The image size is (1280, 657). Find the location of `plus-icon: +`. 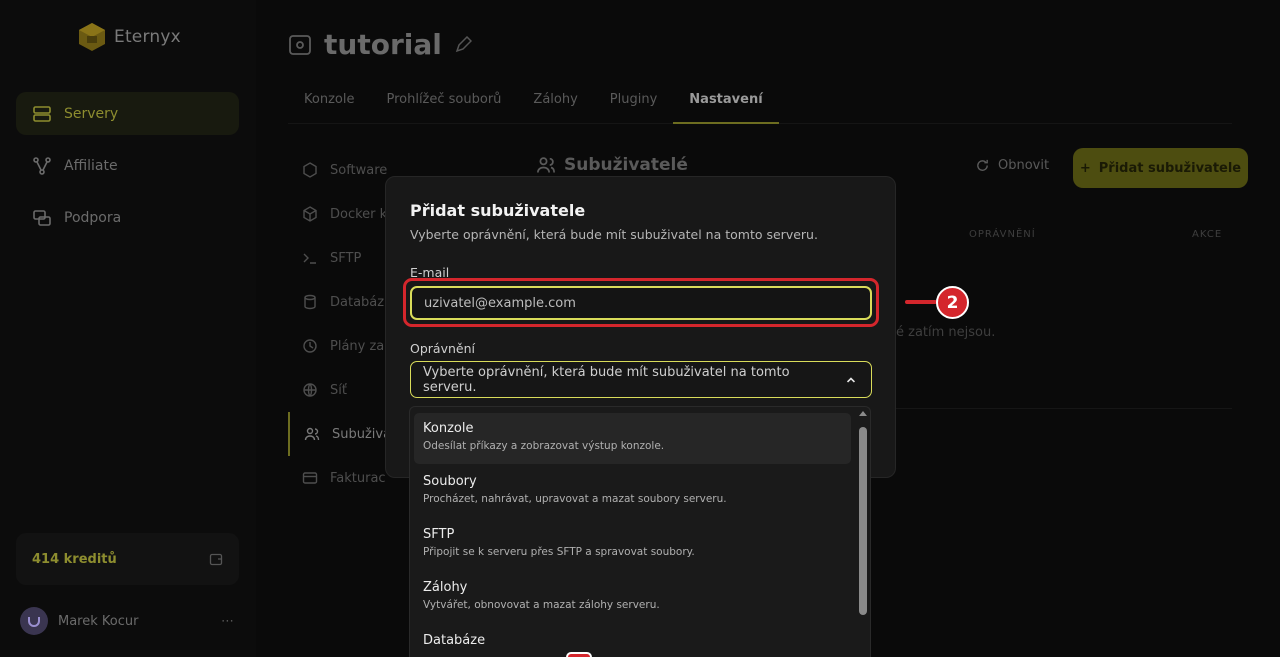

plus-icon: + is located at coordinates (1085, 168).